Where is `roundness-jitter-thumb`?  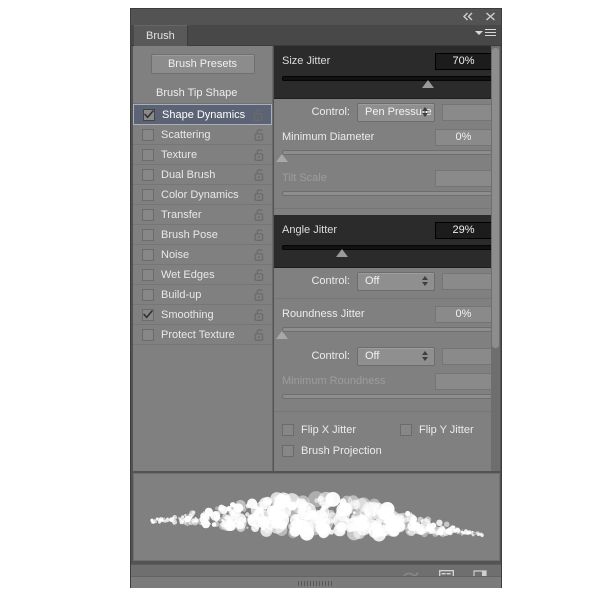 roundness-jitter-thumb is located at coordinates (282, 335).